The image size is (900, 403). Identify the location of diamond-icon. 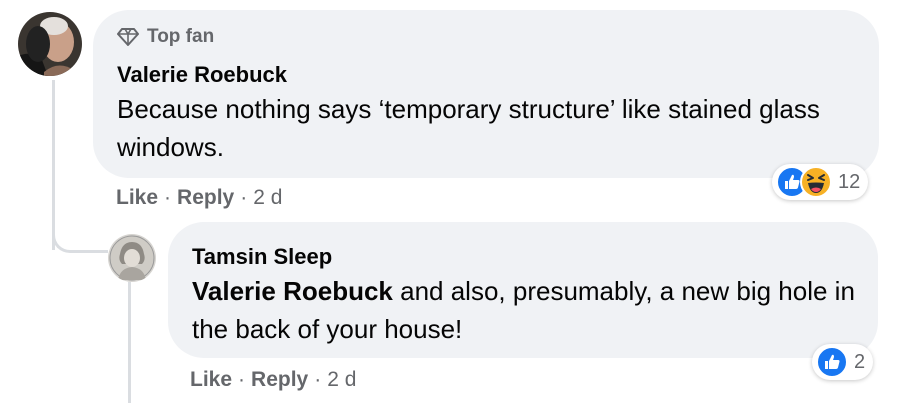
(128, 37).